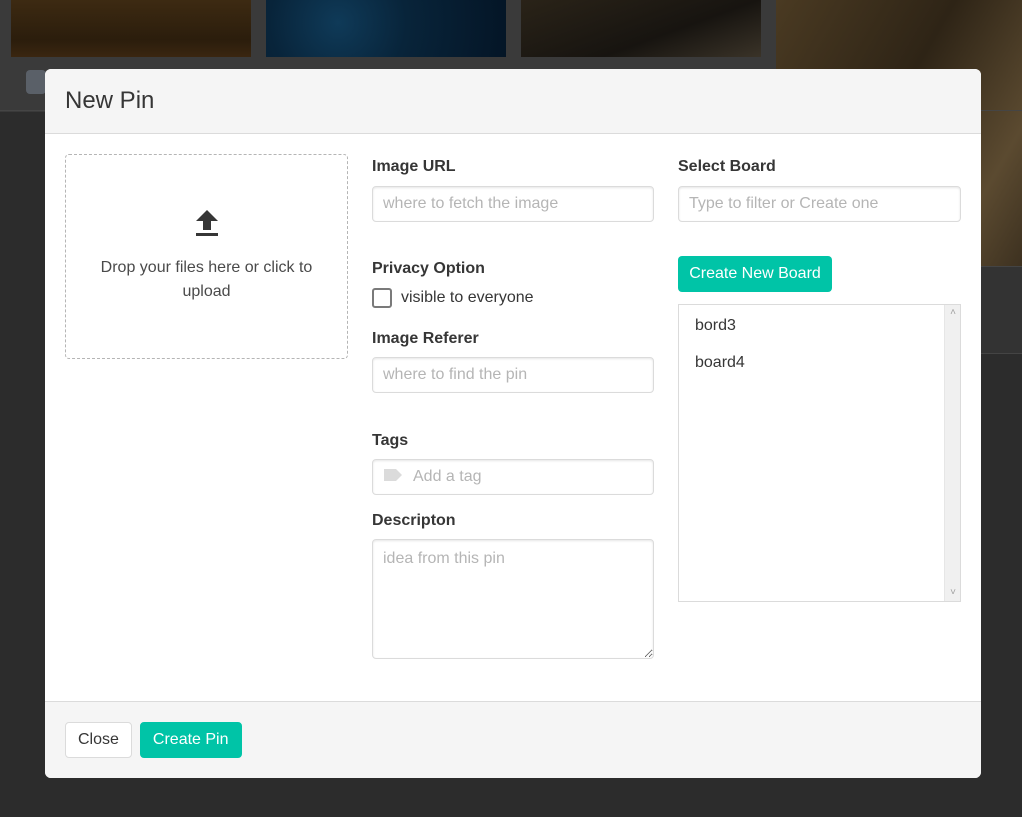 This screenshot has height=817, width=1022. What do you see at coordinates (425, 338) in the screenshot?
I see `image-referer-label: Image Referer` at bounding box center [425, 338].